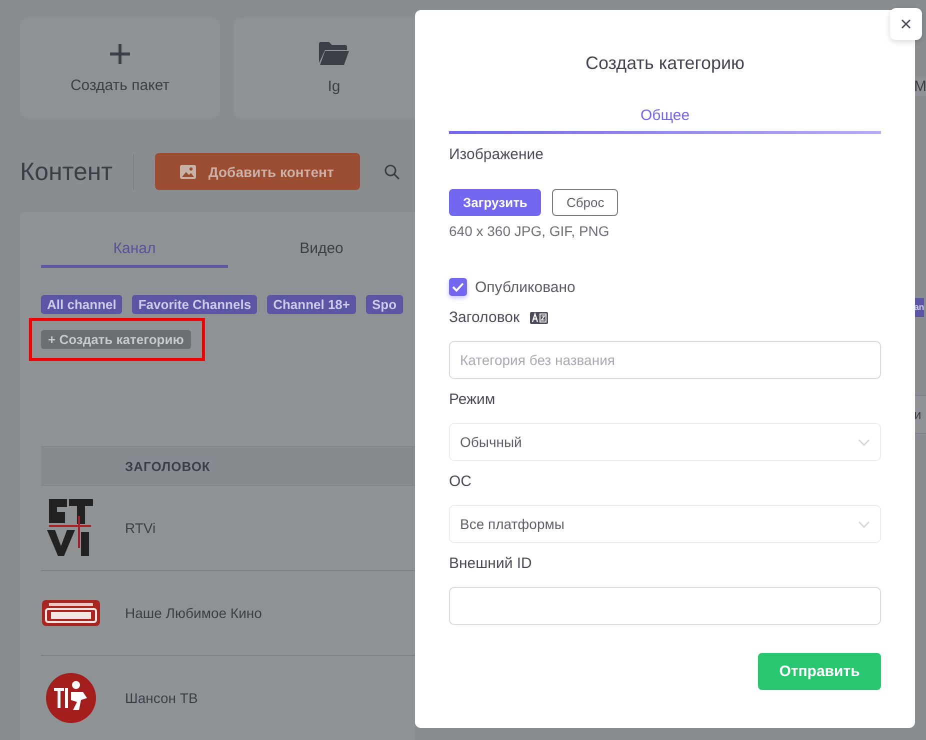 This screenshot has height=740, width=926. Describe the element at coordinates (665, 442) in the screenshot. I see `select-field: Обычный` at that location.